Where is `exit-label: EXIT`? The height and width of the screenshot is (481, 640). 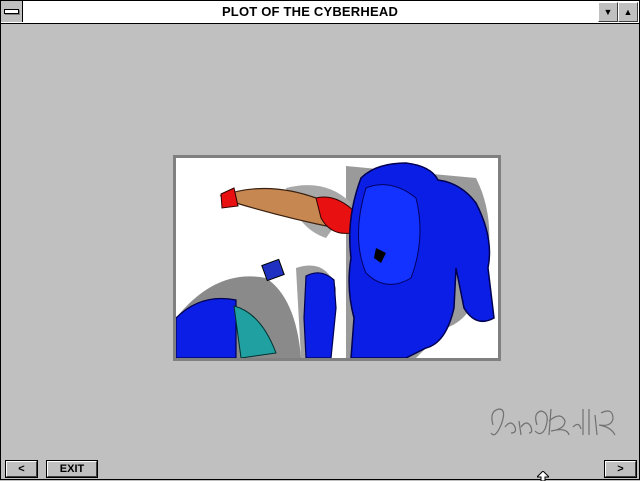
exit-label: EXIT is located at coordinates (72, 469).